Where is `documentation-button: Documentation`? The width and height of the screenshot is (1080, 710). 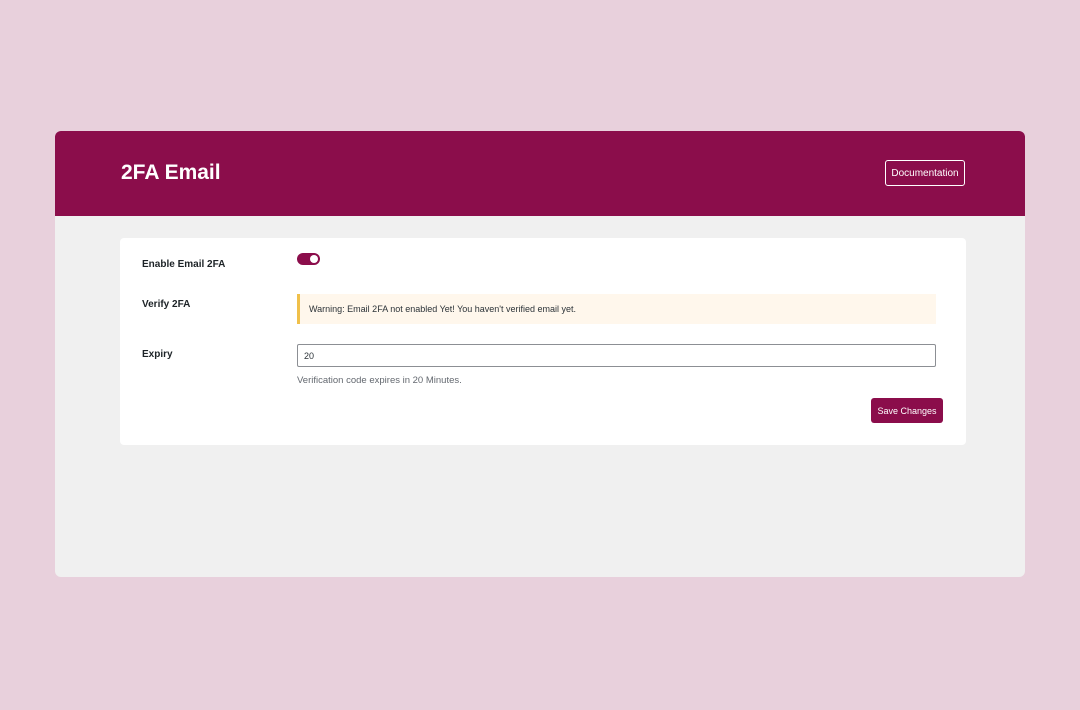 documentation-button: Documentation is located at coordinates (925, 173).